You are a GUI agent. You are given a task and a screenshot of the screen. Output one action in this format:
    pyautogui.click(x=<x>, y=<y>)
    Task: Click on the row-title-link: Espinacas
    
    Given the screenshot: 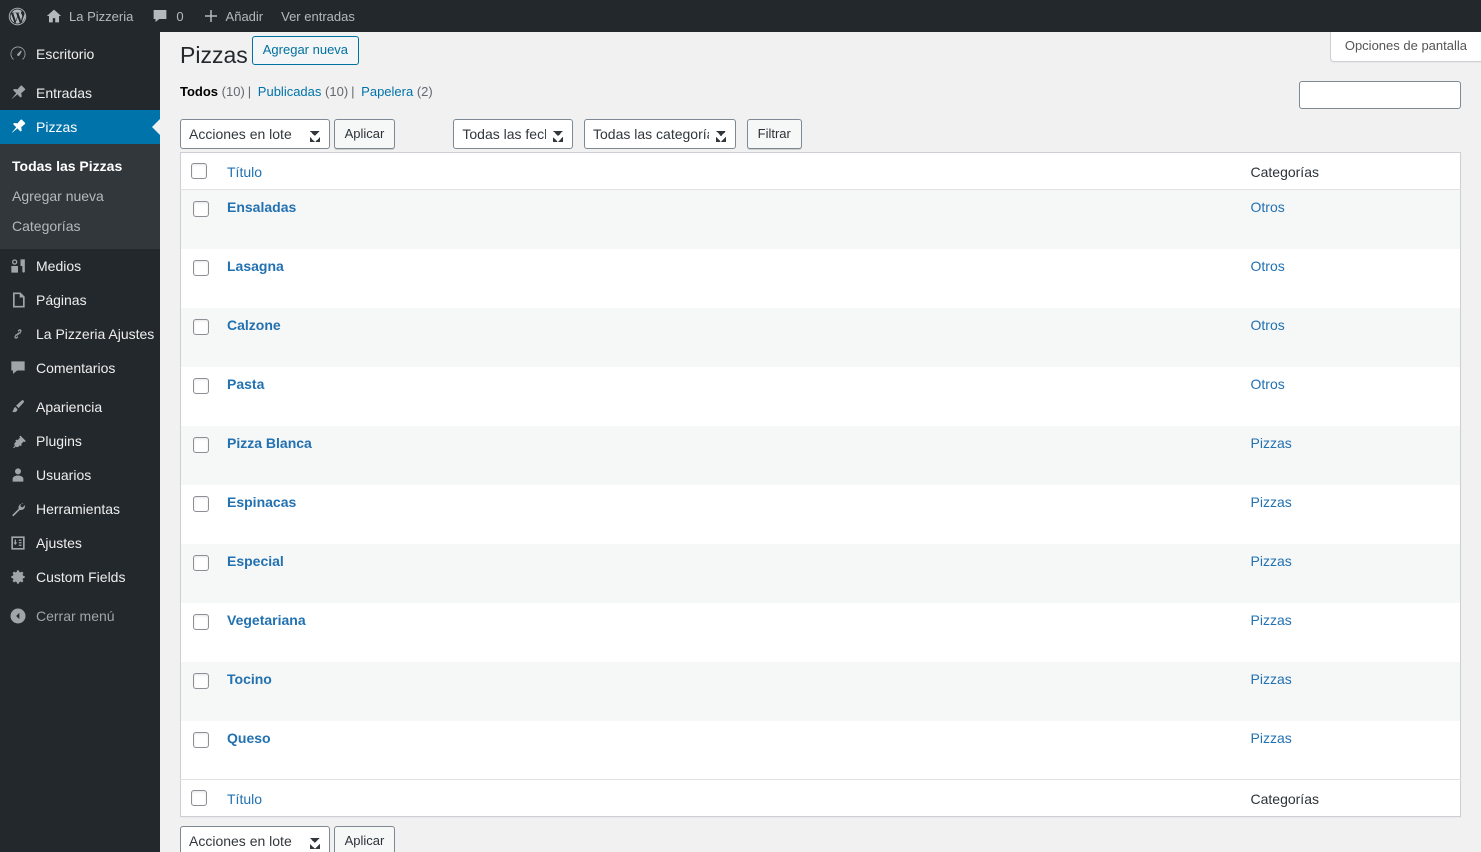 What is the action you would take?
    pyautogui.click(x=261, y=502)
    